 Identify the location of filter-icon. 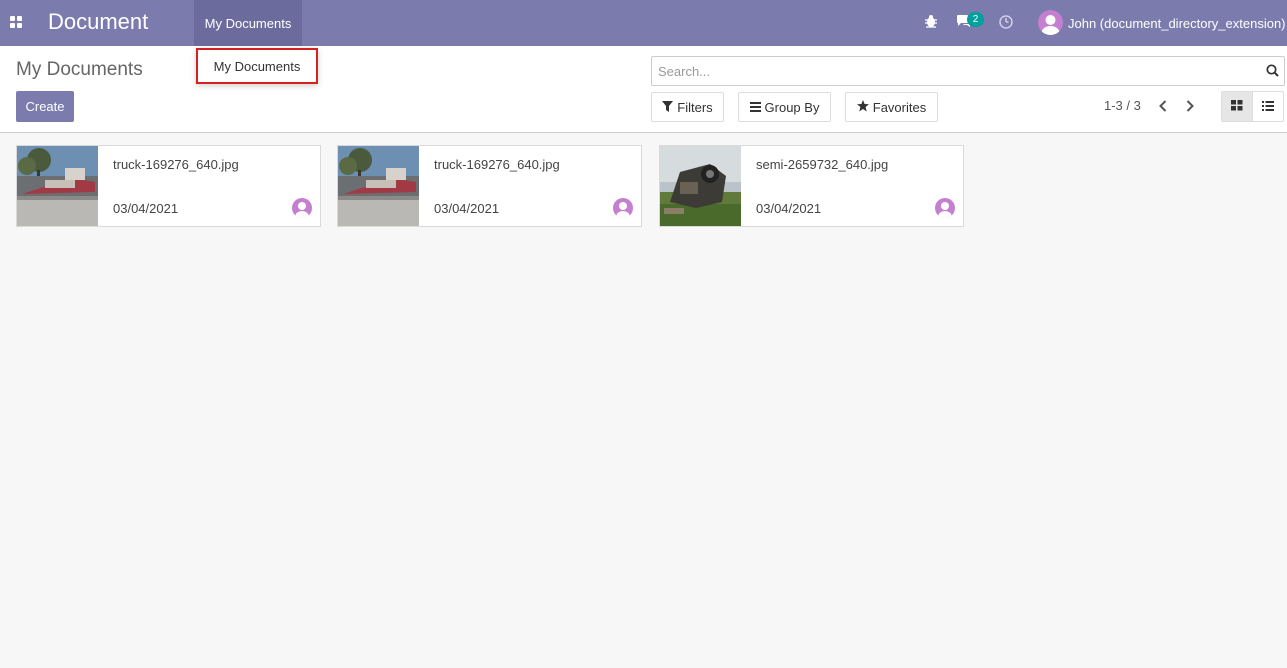
(668, 107).